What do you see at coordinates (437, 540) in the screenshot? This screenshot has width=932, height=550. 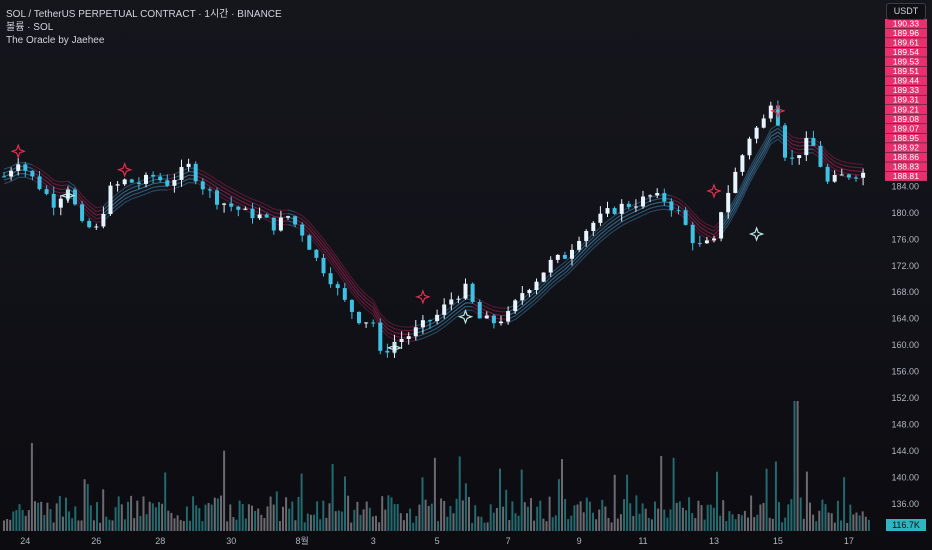 I see `time-axis: 24 26 28 30 8월 3 5 7 9 11 13 15 17` at bounding box center [437, 540].